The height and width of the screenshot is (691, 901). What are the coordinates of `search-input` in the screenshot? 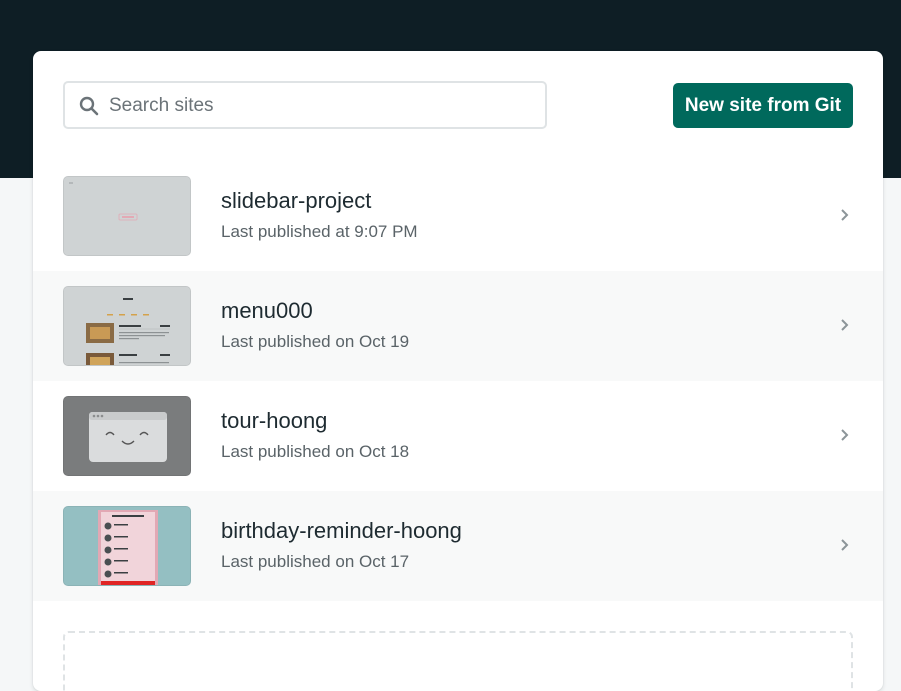 It's located at (324, 106).